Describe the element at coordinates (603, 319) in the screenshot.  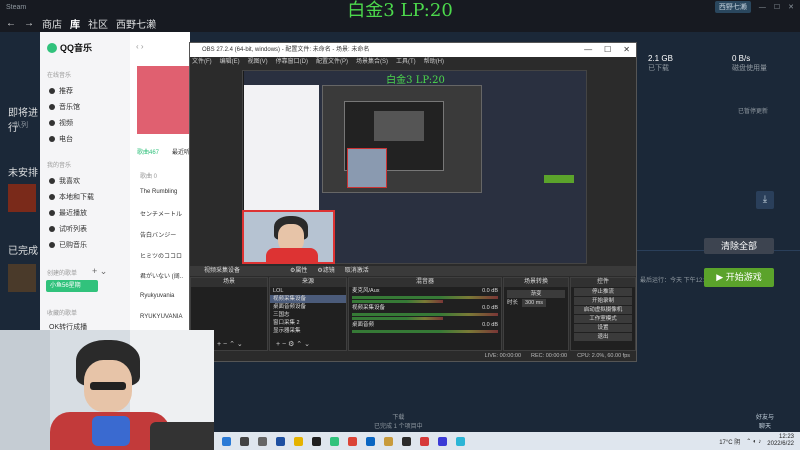
I see `studio-mode-button: 工作室模式` at that location.